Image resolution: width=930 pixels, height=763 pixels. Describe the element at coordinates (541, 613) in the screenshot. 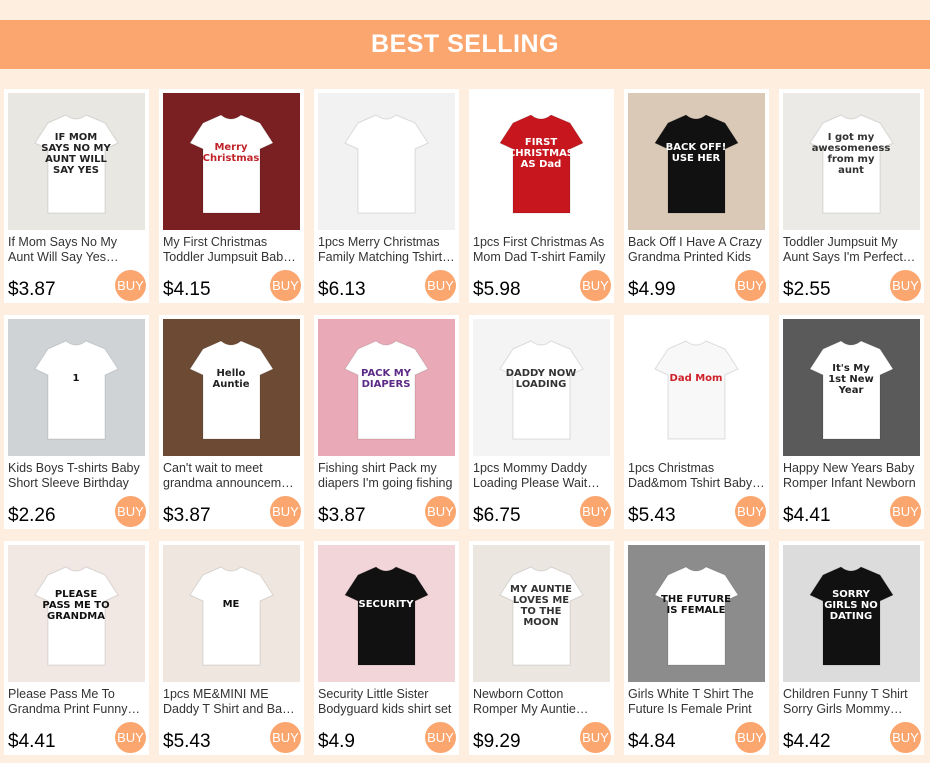

I see `product-image: MY AUNTIE LOVES ME TO THE MOON` at that location.